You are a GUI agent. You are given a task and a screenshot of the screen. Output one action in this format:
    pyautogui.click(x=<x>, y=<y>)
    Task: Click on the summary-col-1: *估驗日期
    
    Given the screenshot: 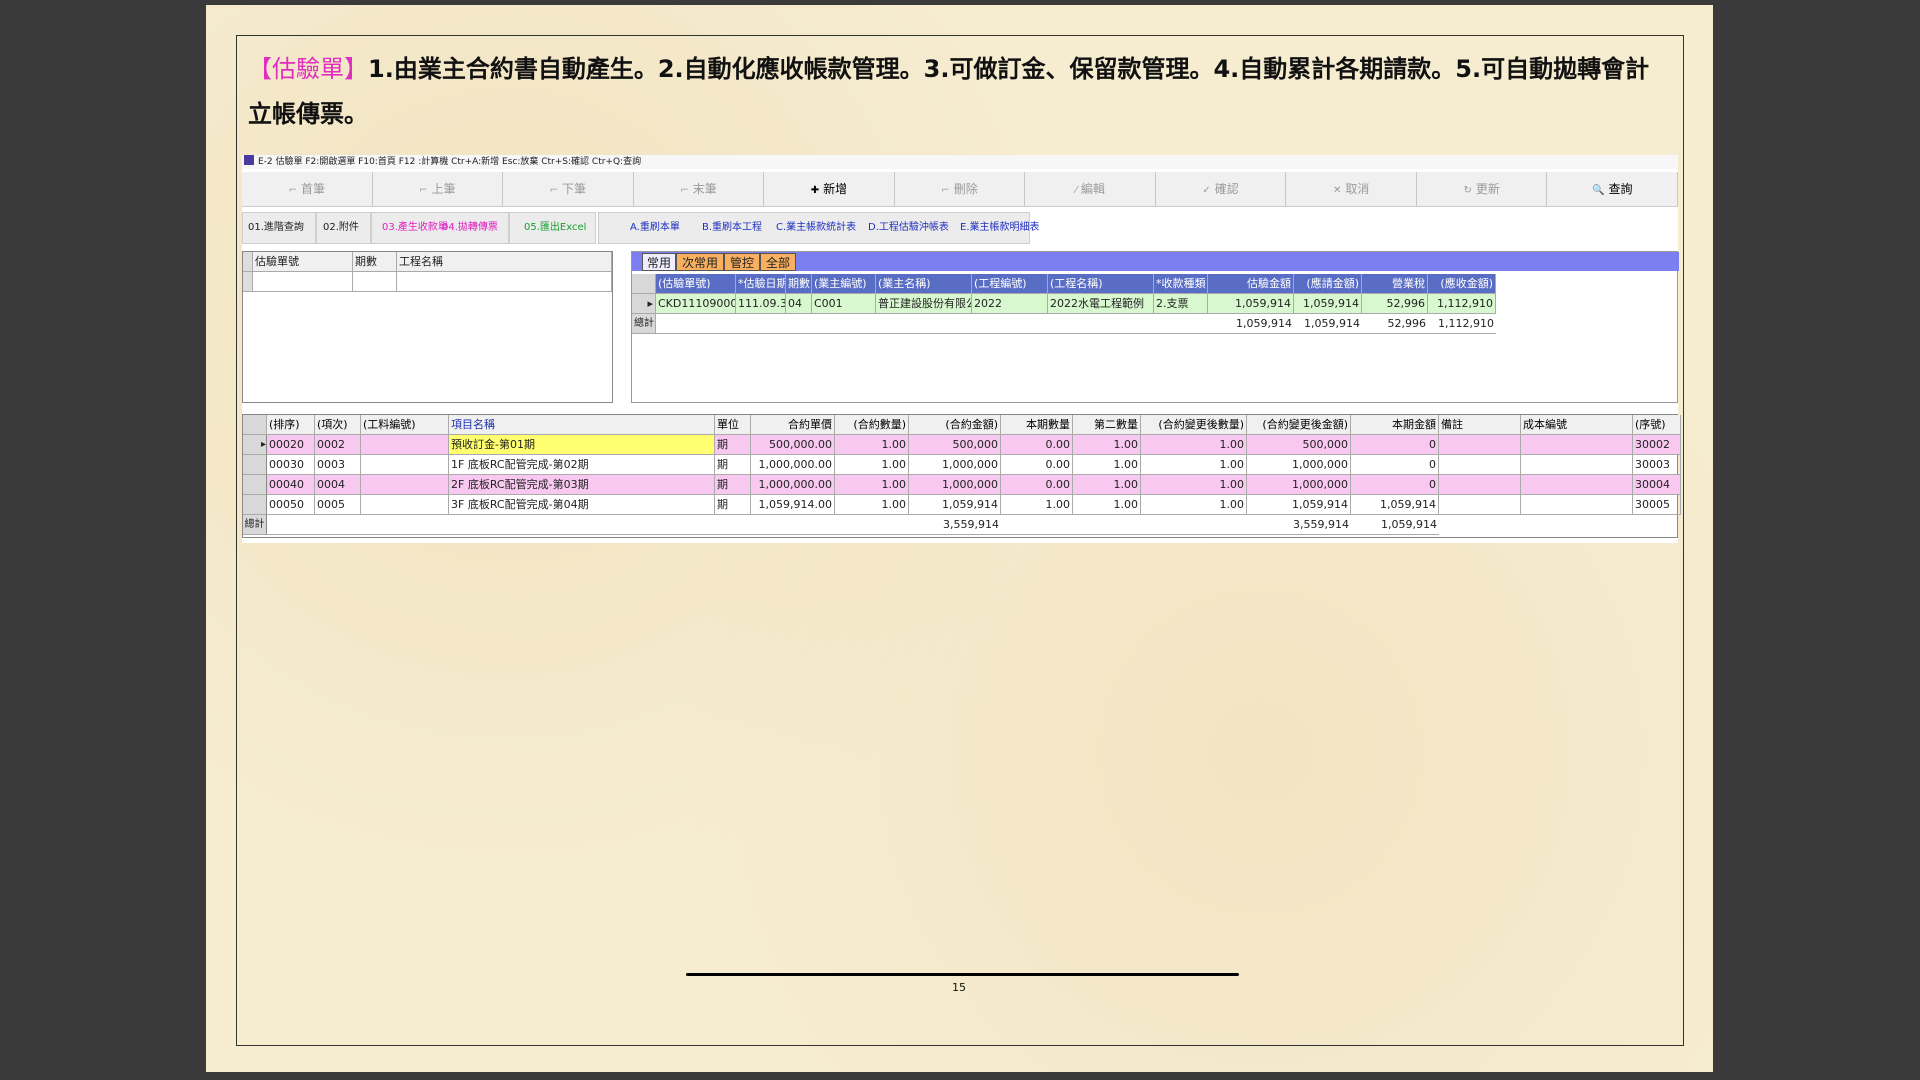 What is the action you would take?
    pyautogui.click(x=761, y=284)
    